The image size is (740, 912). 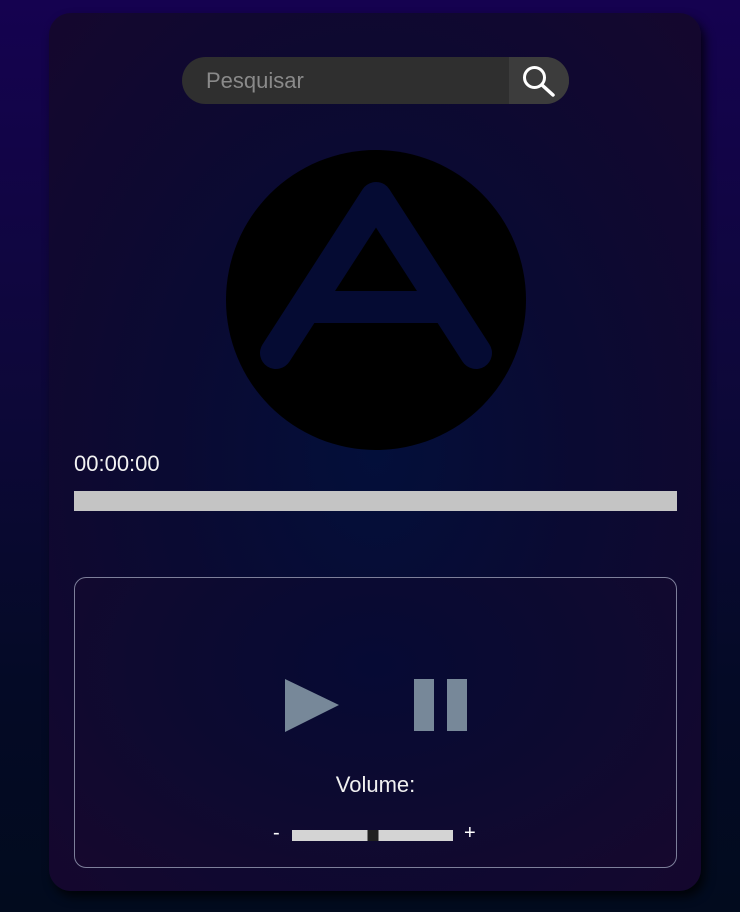 I want to click on play-button, so click(x=313, y=706).